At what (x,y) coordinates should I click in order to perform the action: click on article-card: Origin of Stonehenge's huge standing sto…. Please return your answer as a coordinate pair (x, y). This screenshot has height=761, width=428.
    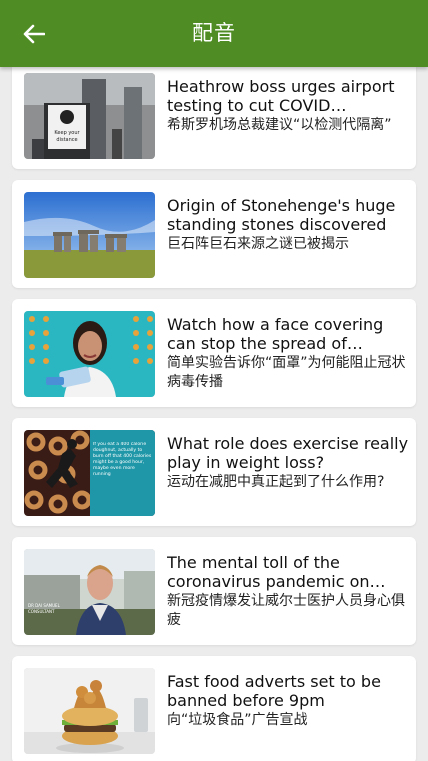
    Looking at the image, I should click on (214, 234).